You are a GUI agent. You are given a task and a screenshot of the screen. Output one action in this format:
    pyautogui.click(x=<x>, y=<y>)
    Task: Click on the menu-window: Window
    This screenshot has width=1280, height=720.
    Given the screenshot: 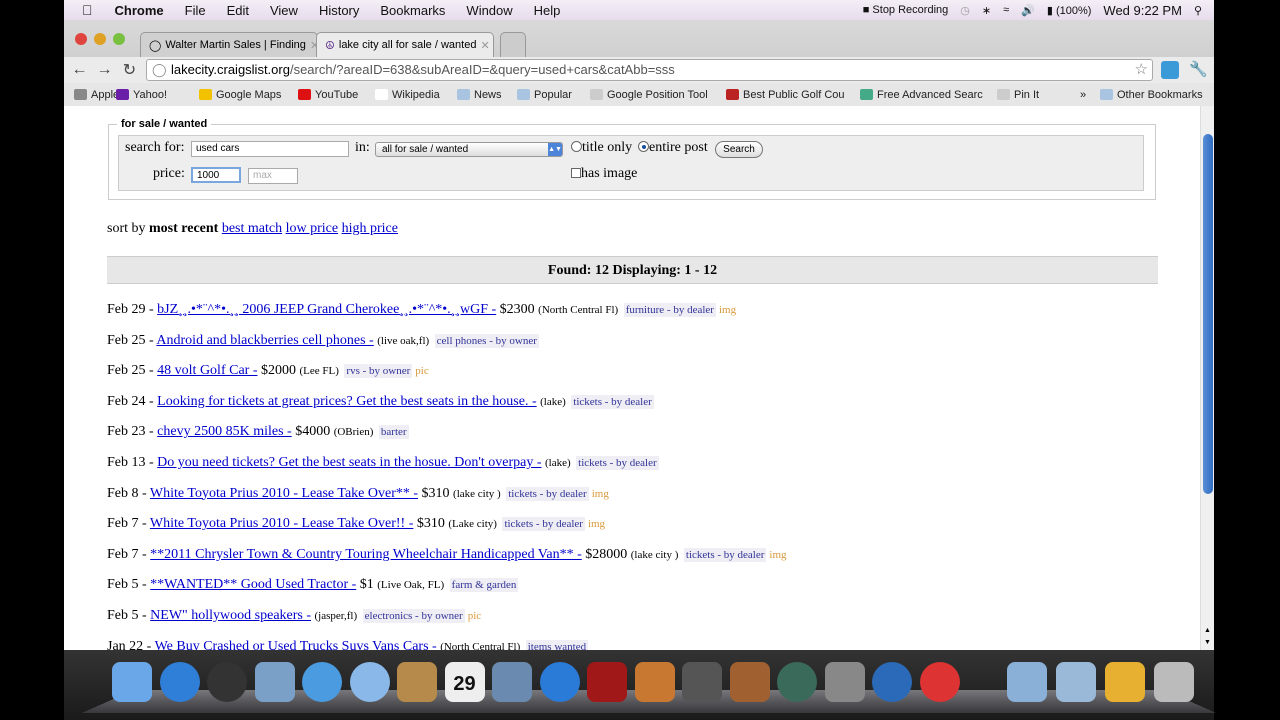 What is the action you would take?
    pyautogui.click(x=489, y=10)
    